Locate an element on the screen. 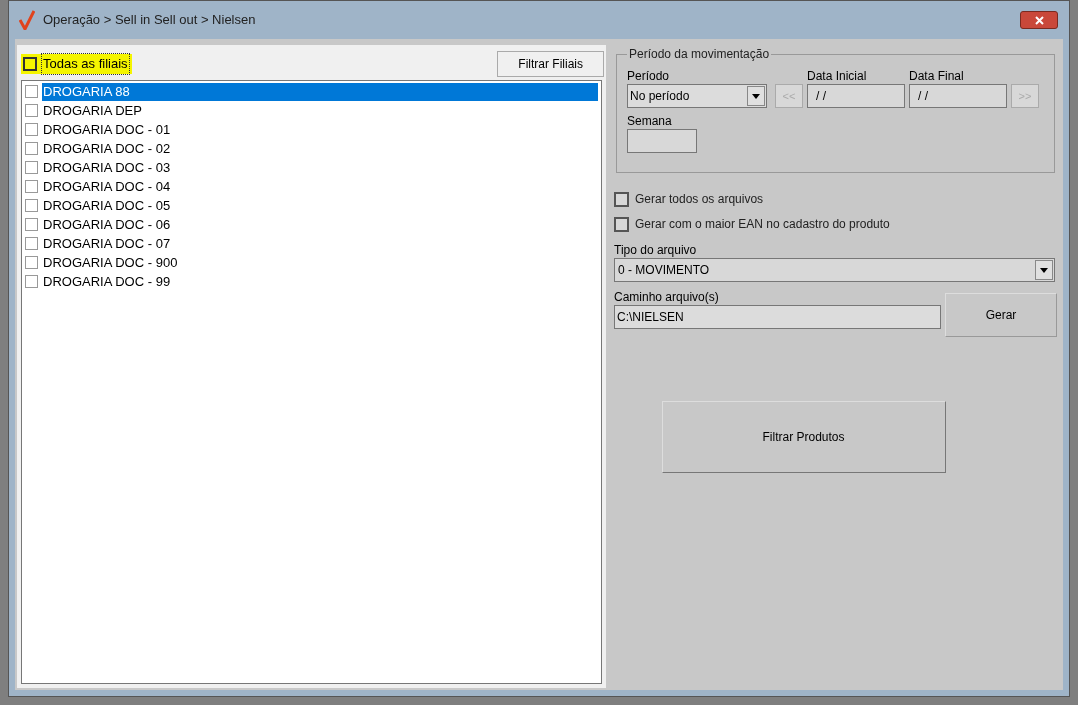 The height and width of the screenshot is (705, 1078). branch-list-item: DROGARIA DOC - 99 is located at coordinates (311, 281).